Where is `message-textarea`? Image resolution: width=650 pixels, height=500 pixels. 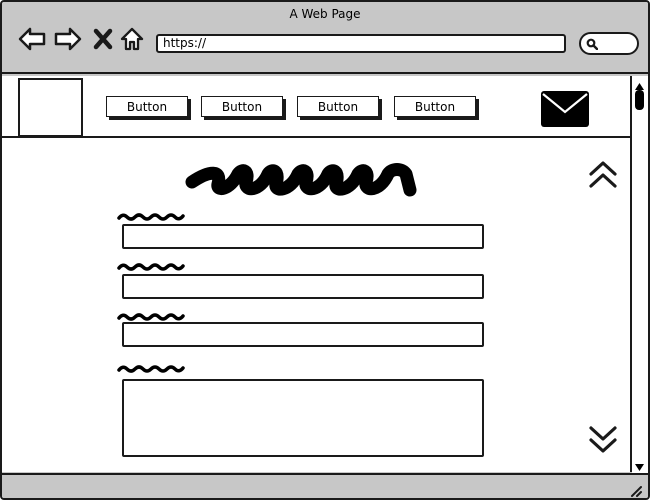 message-textarea is located at coordinates (303, 418).